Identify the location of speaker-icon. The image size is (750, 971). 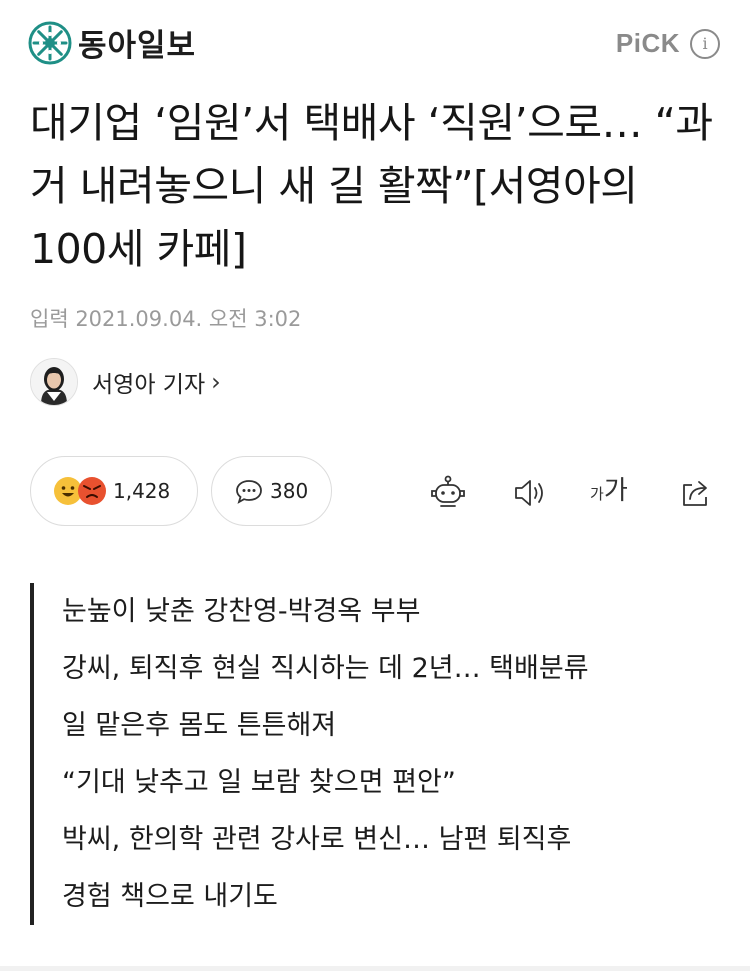
(530, 493).